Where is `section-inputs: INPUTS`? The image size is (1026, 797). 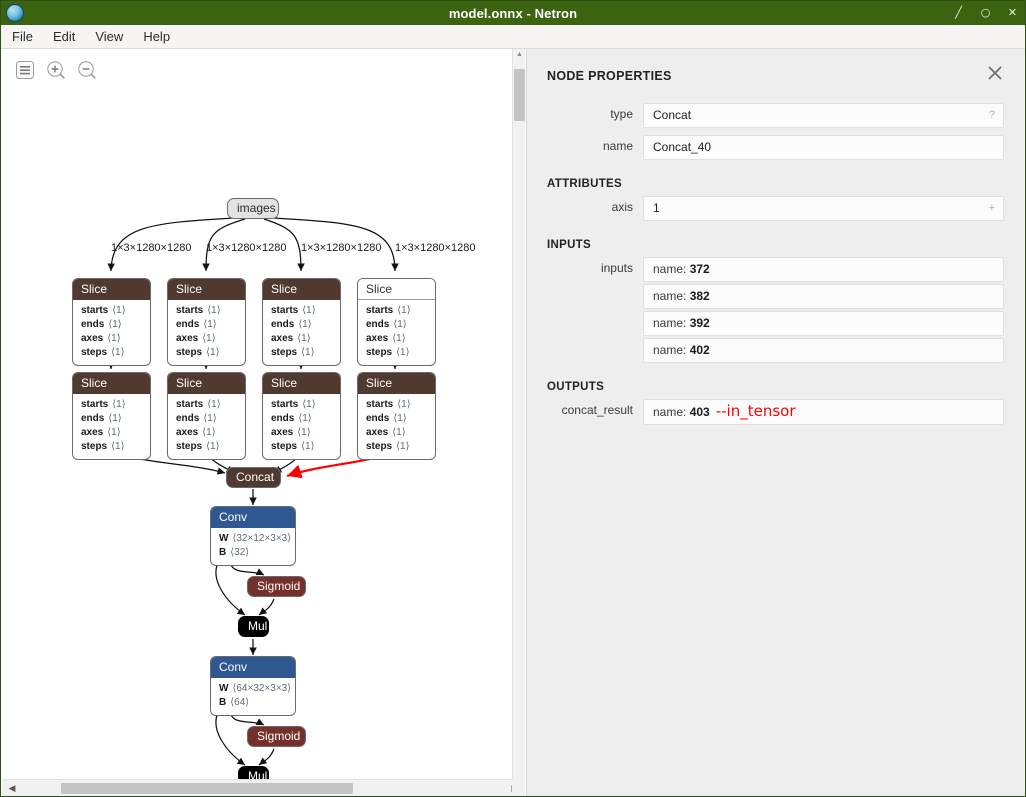
section-inputs: INPUTS is located at coordinates (569, 245).